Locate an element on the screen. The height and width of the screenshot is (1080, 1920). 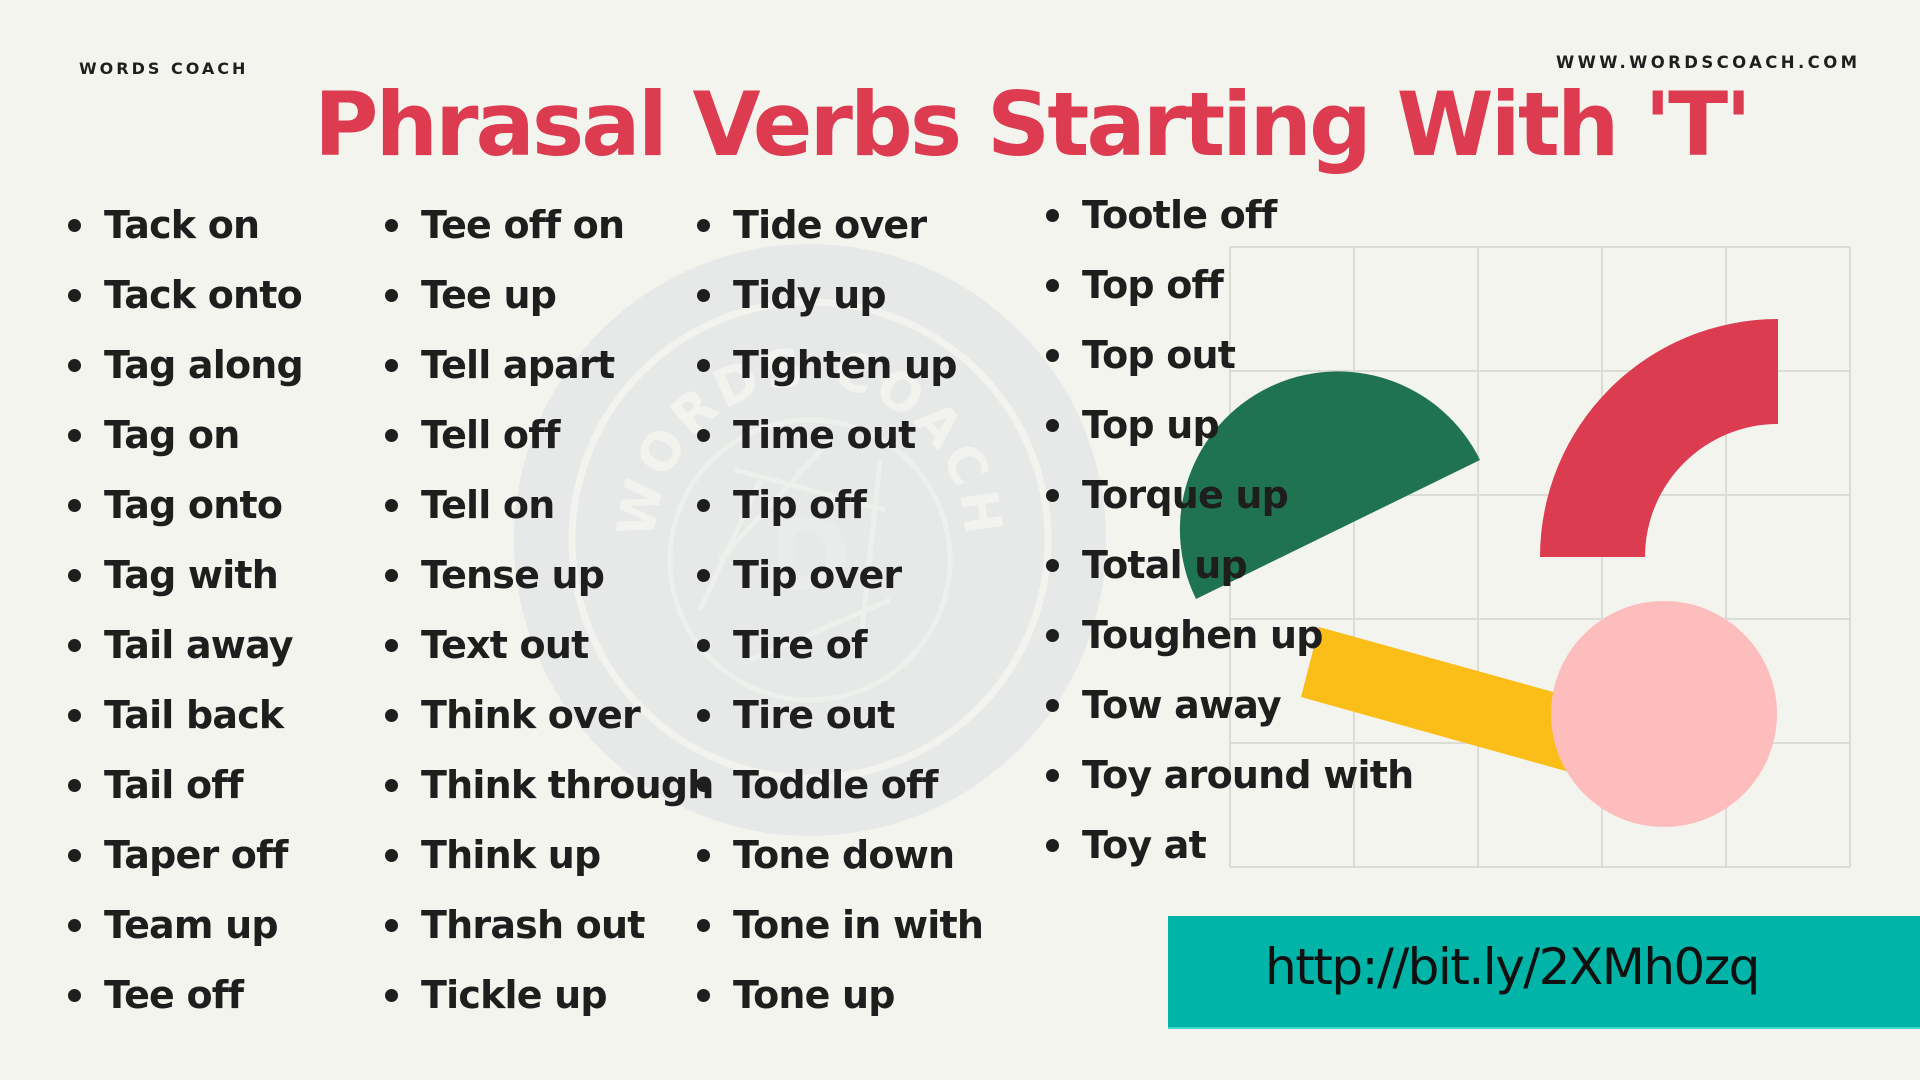
verb-list-item: Tone in with is located at coordinates (840, 932).